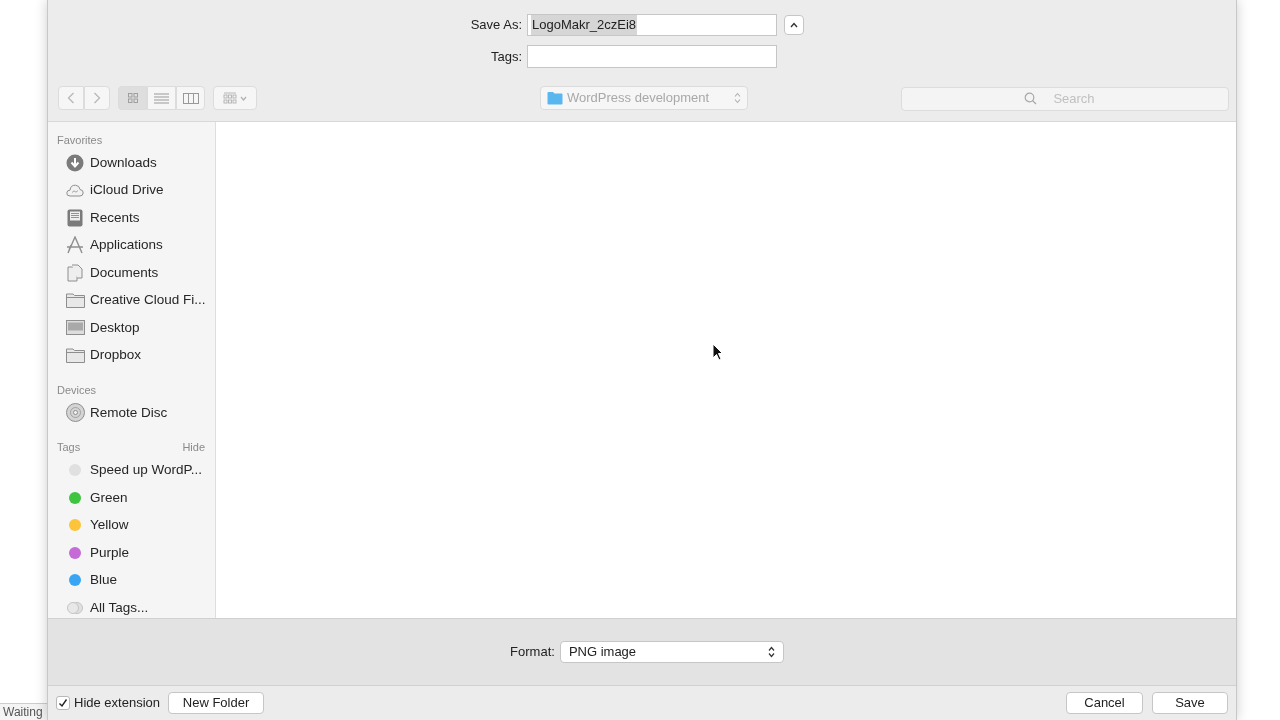 Image resolution: width=1280 pixels, height=720 pixels. Describe the element at coordinates (243, 98) in the screenshot. I see `chevron-down-icon` at that location.